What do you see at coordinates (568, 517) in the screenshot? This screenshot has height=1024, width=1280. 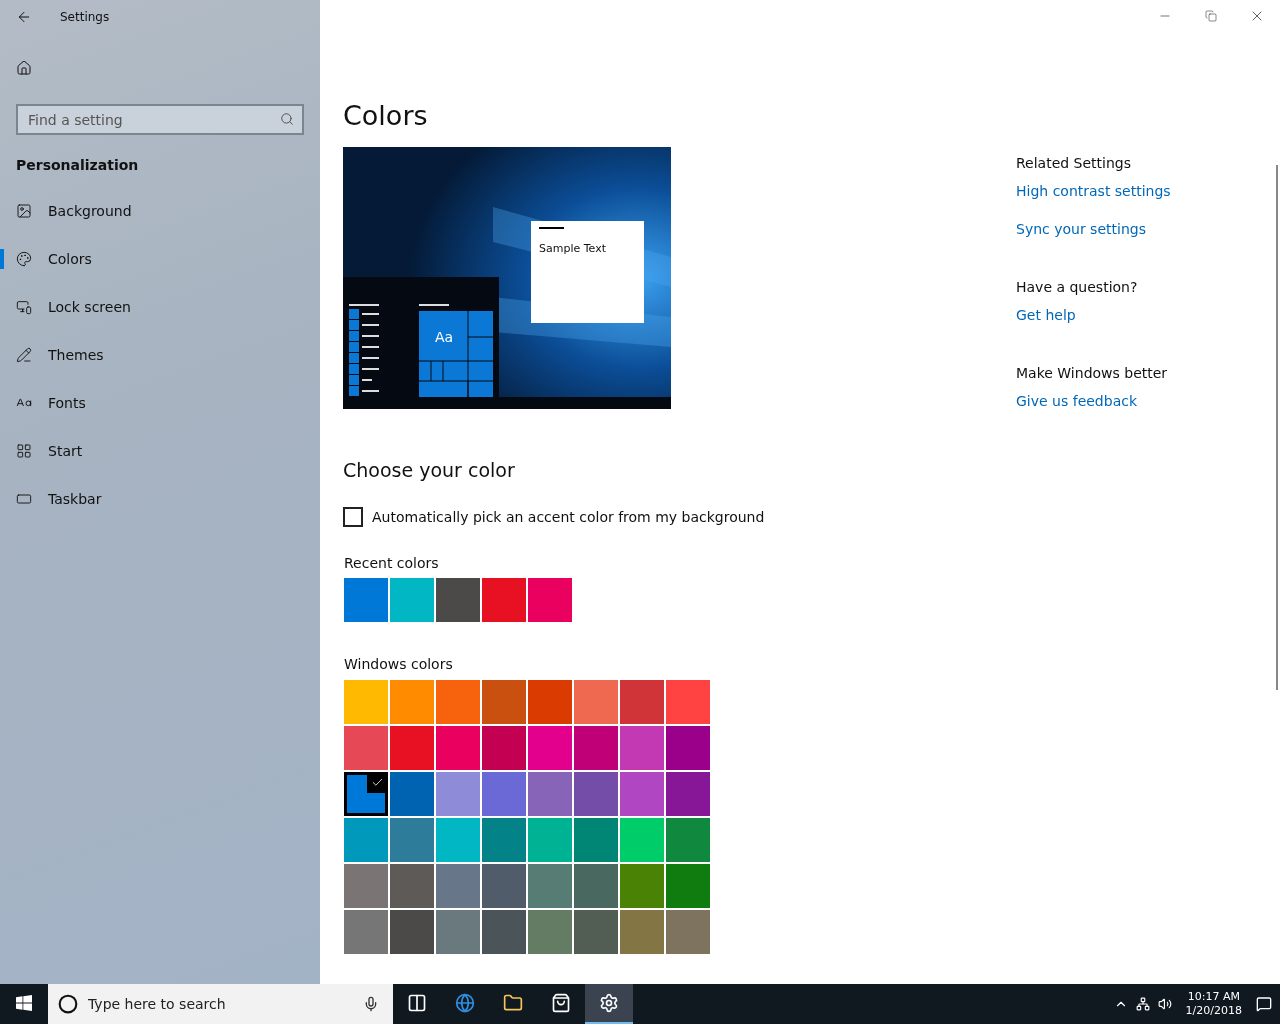 I see `checkbox-label: Automatically pick an accent color from my background` at bounding box center [568, 517].